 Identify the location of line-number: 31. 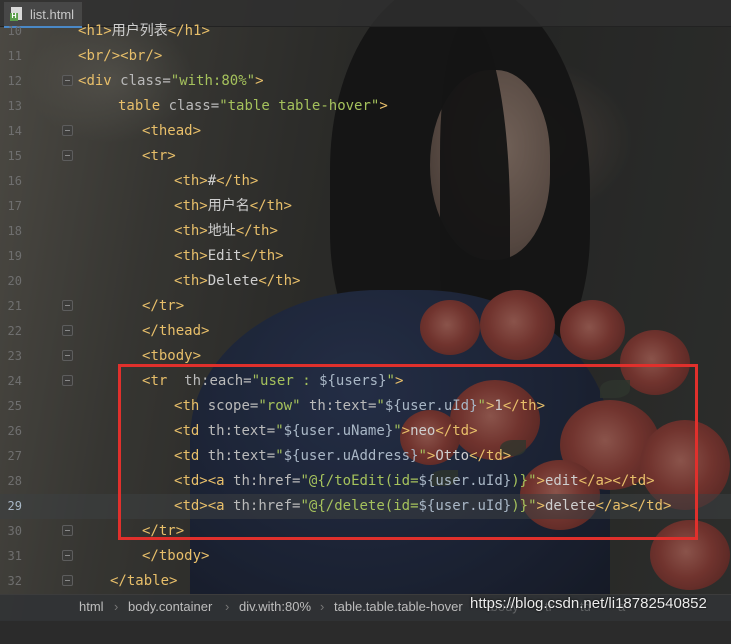
(14, 556).